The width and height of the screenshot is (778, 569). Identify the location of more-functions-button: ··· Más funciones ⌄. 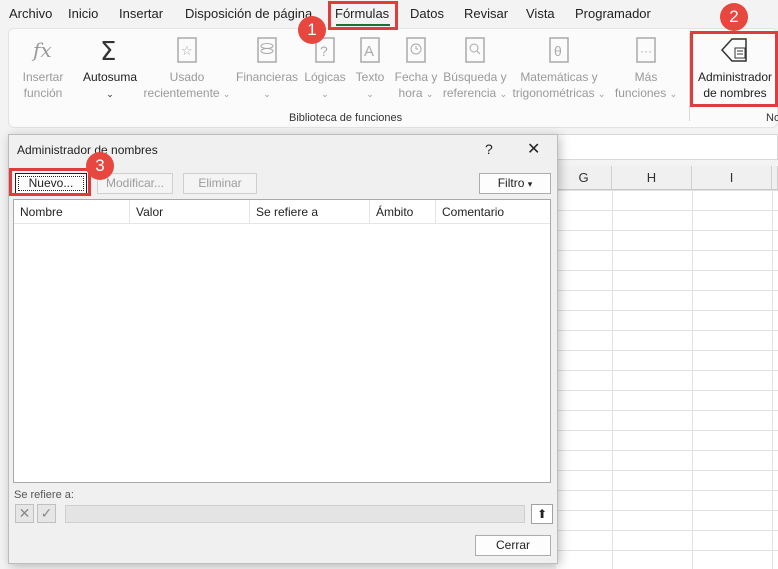
(646, 68).